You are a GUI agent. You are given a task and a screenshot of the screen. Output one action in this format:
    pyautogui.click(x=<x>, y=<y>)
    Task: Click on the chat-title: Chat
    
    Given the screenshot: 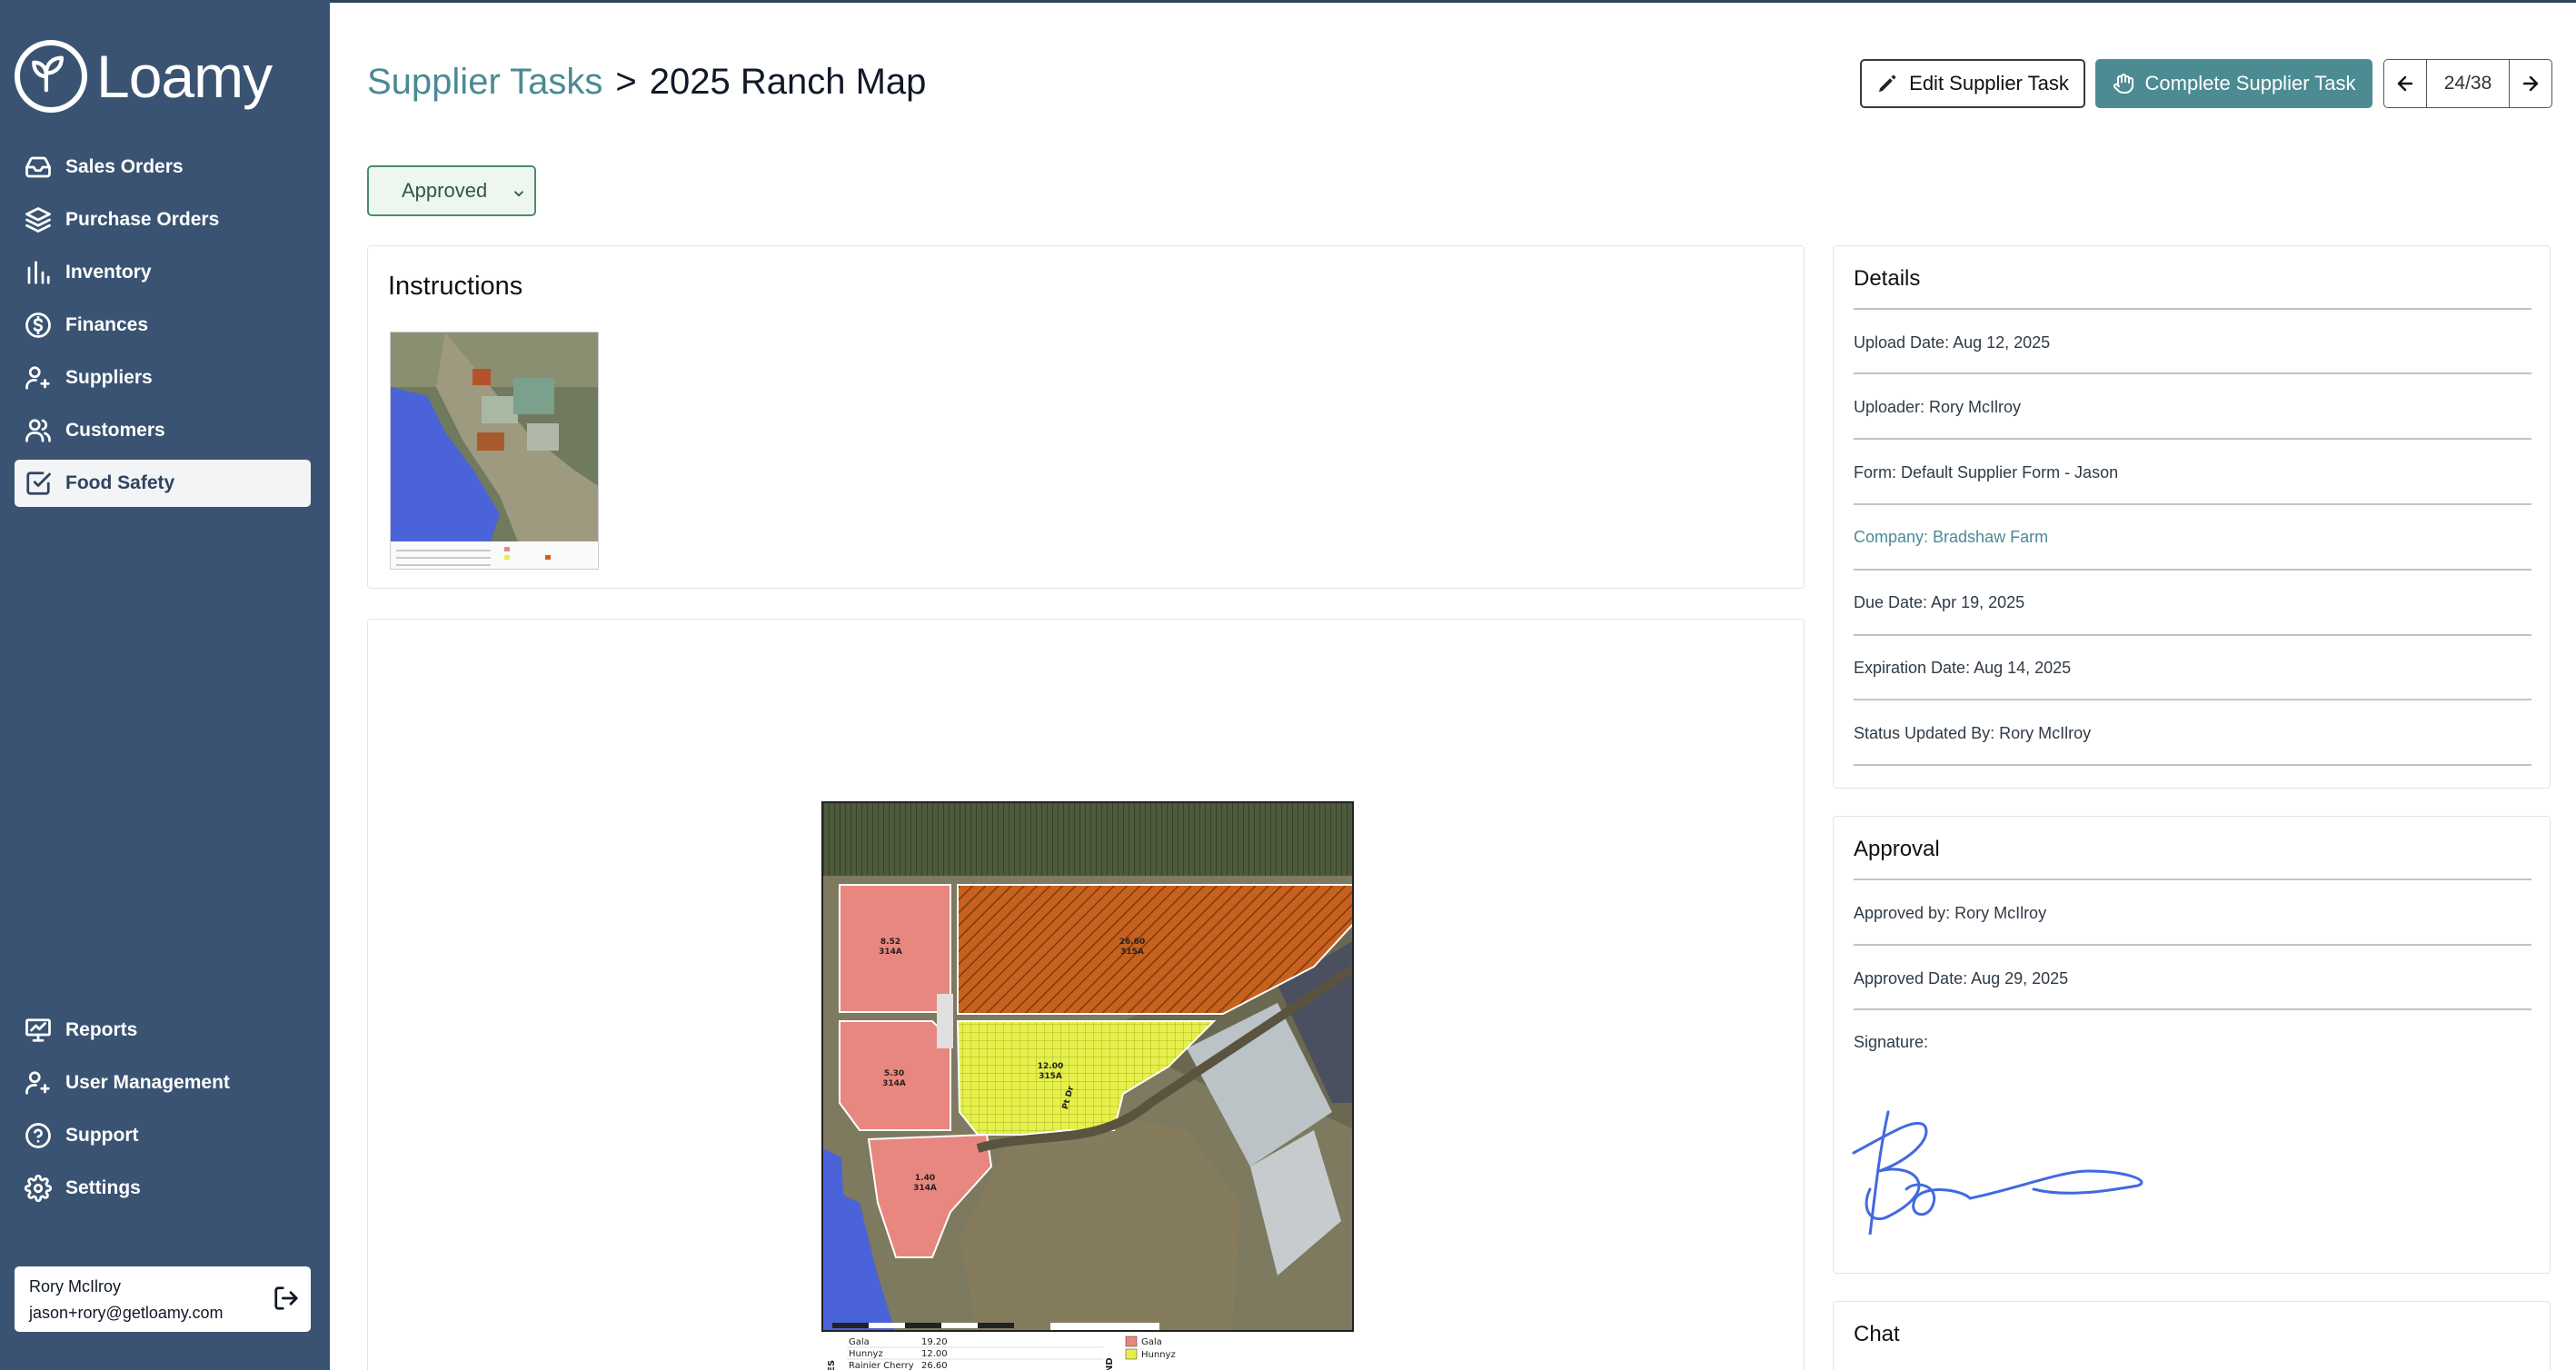 What is the action you would take?
    pyautogui.click(x=1877, y=1334)
    